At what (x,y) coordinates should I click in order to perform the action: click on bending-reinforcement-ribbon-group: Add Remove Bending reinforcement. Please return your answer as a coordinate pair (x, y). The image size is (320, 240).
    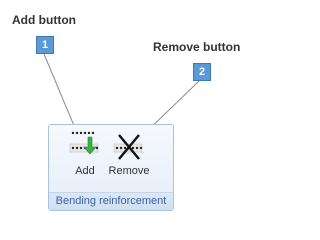
    Looking at the image, I should click on (111, 167).